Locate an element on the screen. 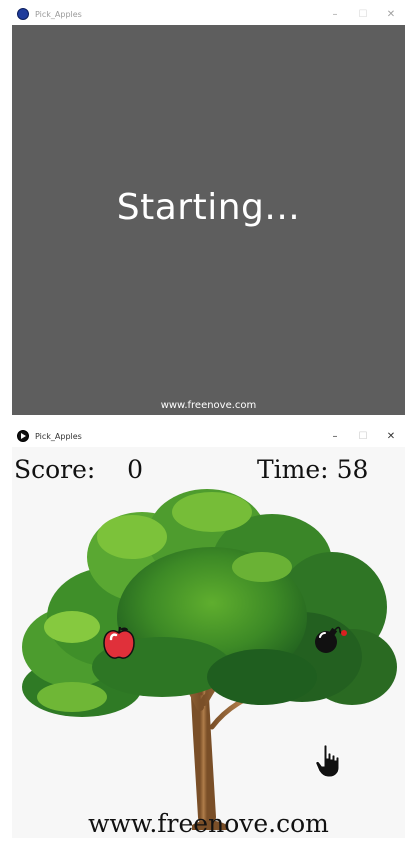 This screenshot has height=843, width=418. time-display: Time: 58 is located at coordinates (312, 469).